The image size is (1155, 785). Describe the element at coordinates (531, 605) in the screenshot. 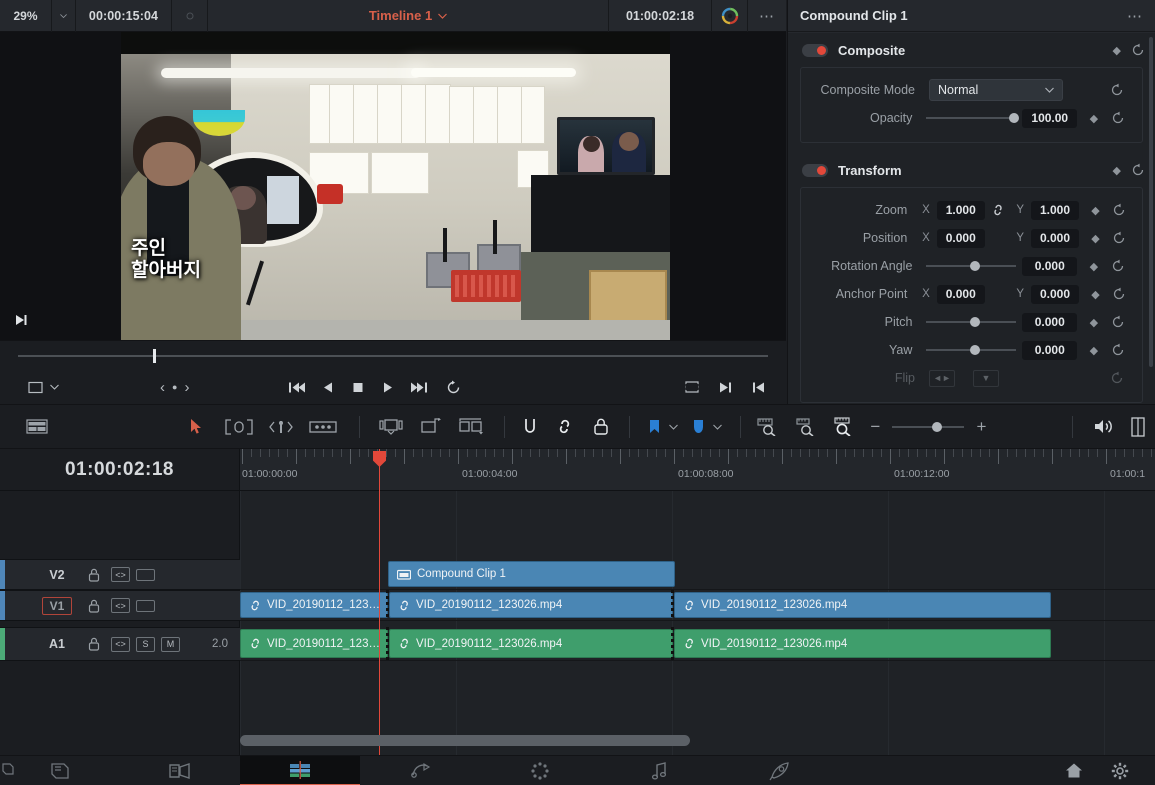

I see `clip-video-2: VID_20190112_123026.mp4` at that location.